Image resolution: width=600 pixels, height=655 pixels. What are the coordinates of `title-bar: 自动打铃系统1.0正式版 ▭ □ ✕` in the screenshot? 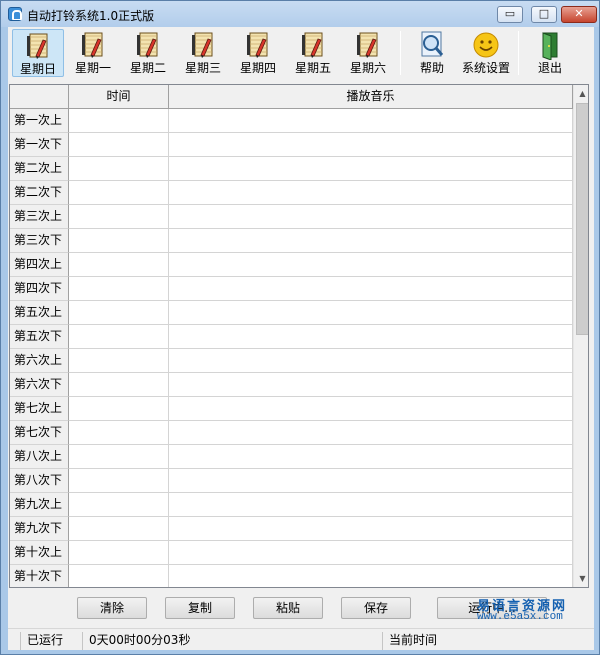 It's located at (300, 14).